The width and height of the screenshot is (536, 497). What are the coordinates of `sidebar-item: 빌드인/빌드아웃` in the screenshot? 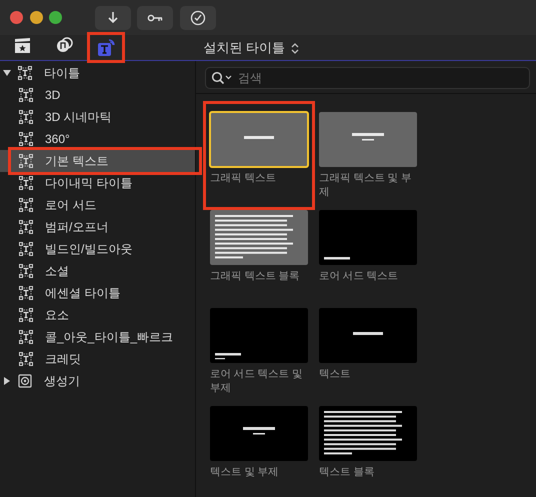 It's located at (97, 249).